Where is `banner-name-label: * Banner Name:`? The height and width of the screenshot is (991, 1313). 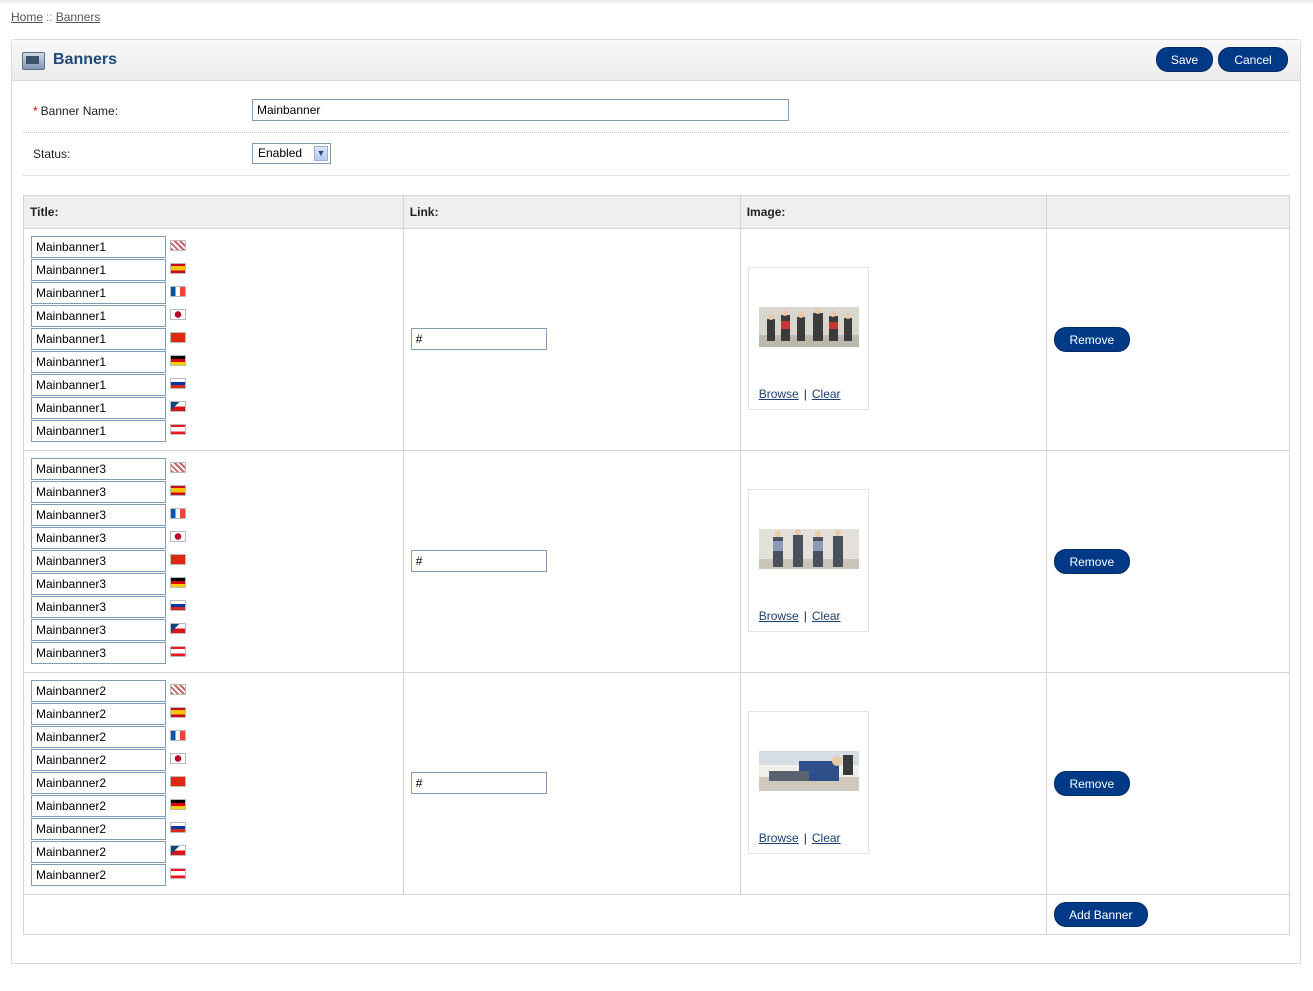 banner-name-label: * Banner Name: is located at coordinates (76, 111).